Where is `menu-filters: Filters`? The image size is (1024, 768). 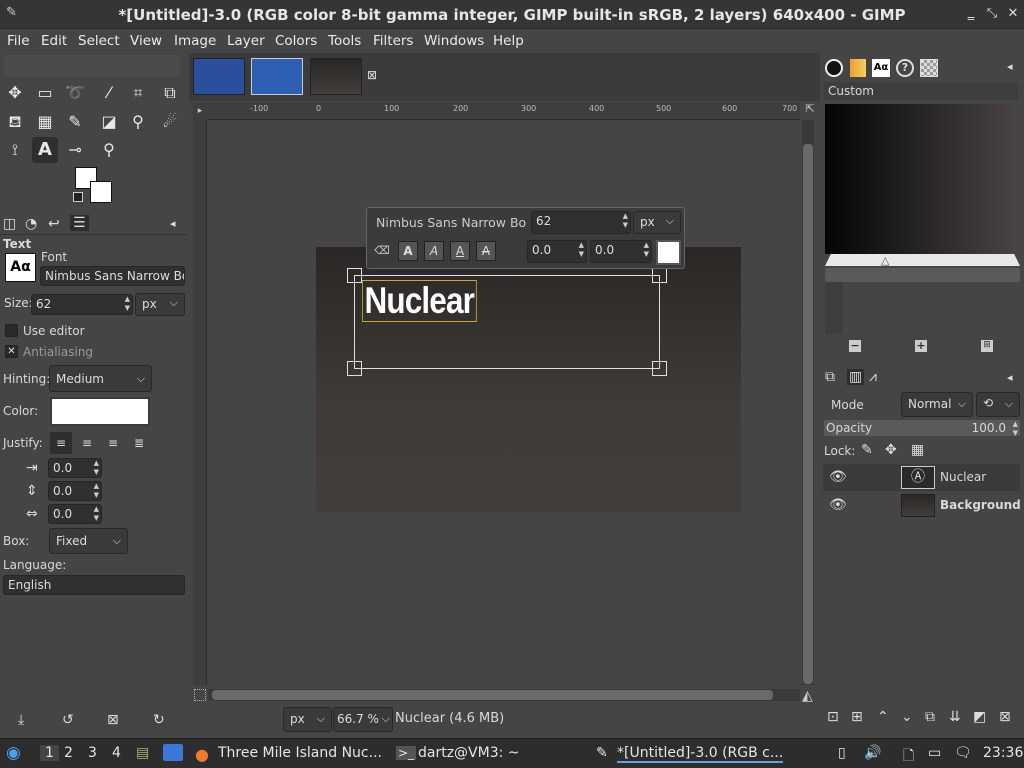 menu-filters: Filters is located at coordinates (393, 41).